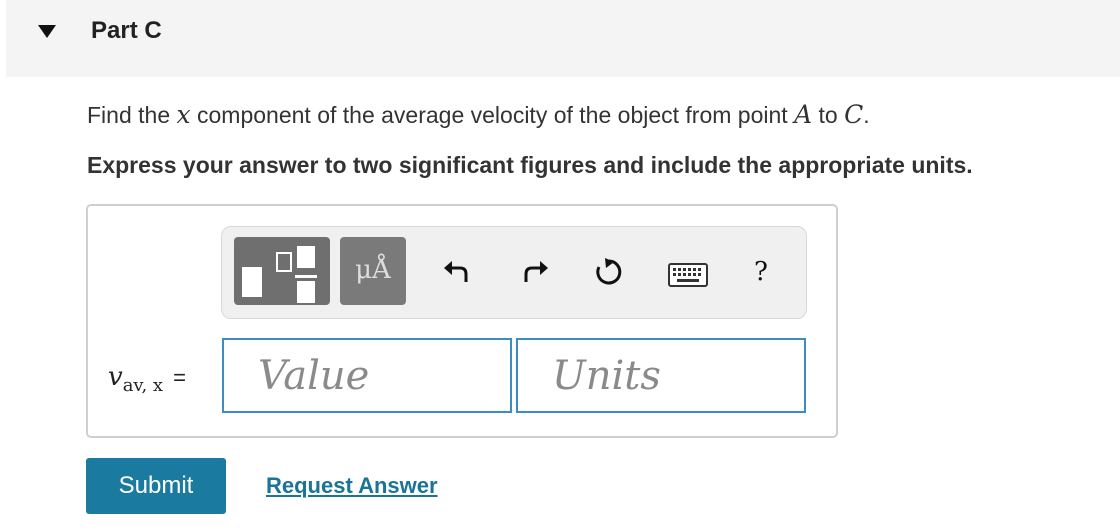 The image size is (1120, 530). Describe the element at coordinates (535, 272) in the screenshot. I see `redo-icon` at that location.